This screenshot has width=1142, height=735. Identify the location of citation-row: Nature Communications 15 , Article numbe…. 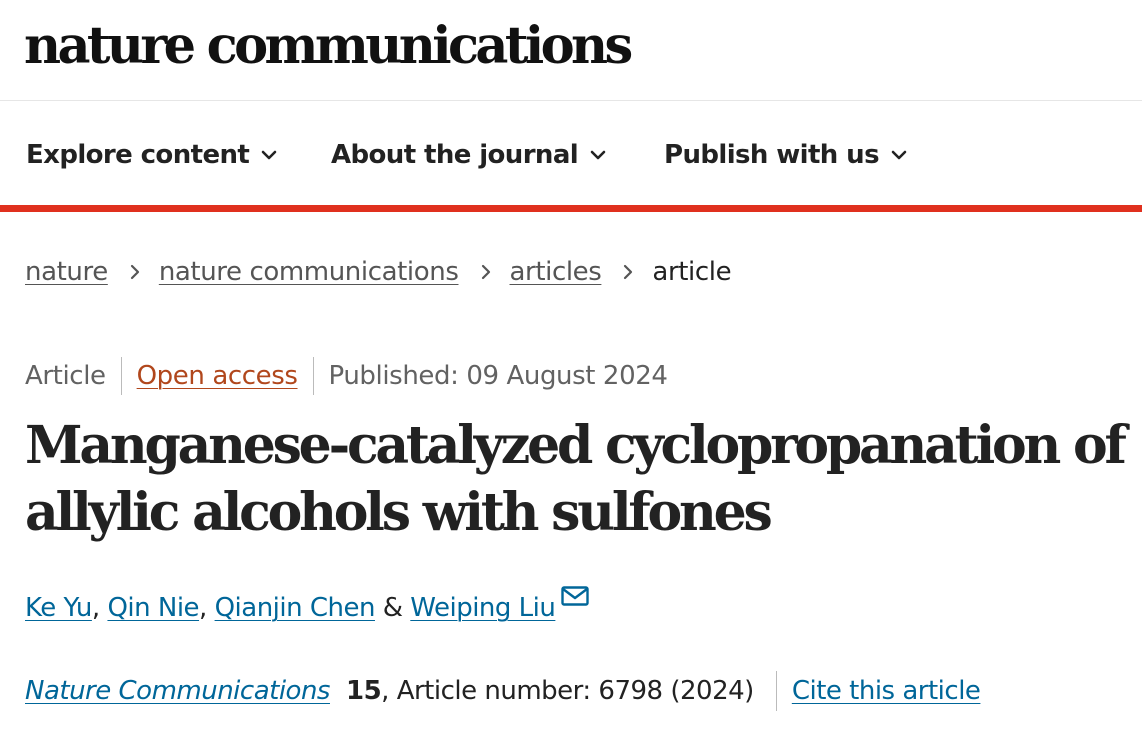
(503, 691).